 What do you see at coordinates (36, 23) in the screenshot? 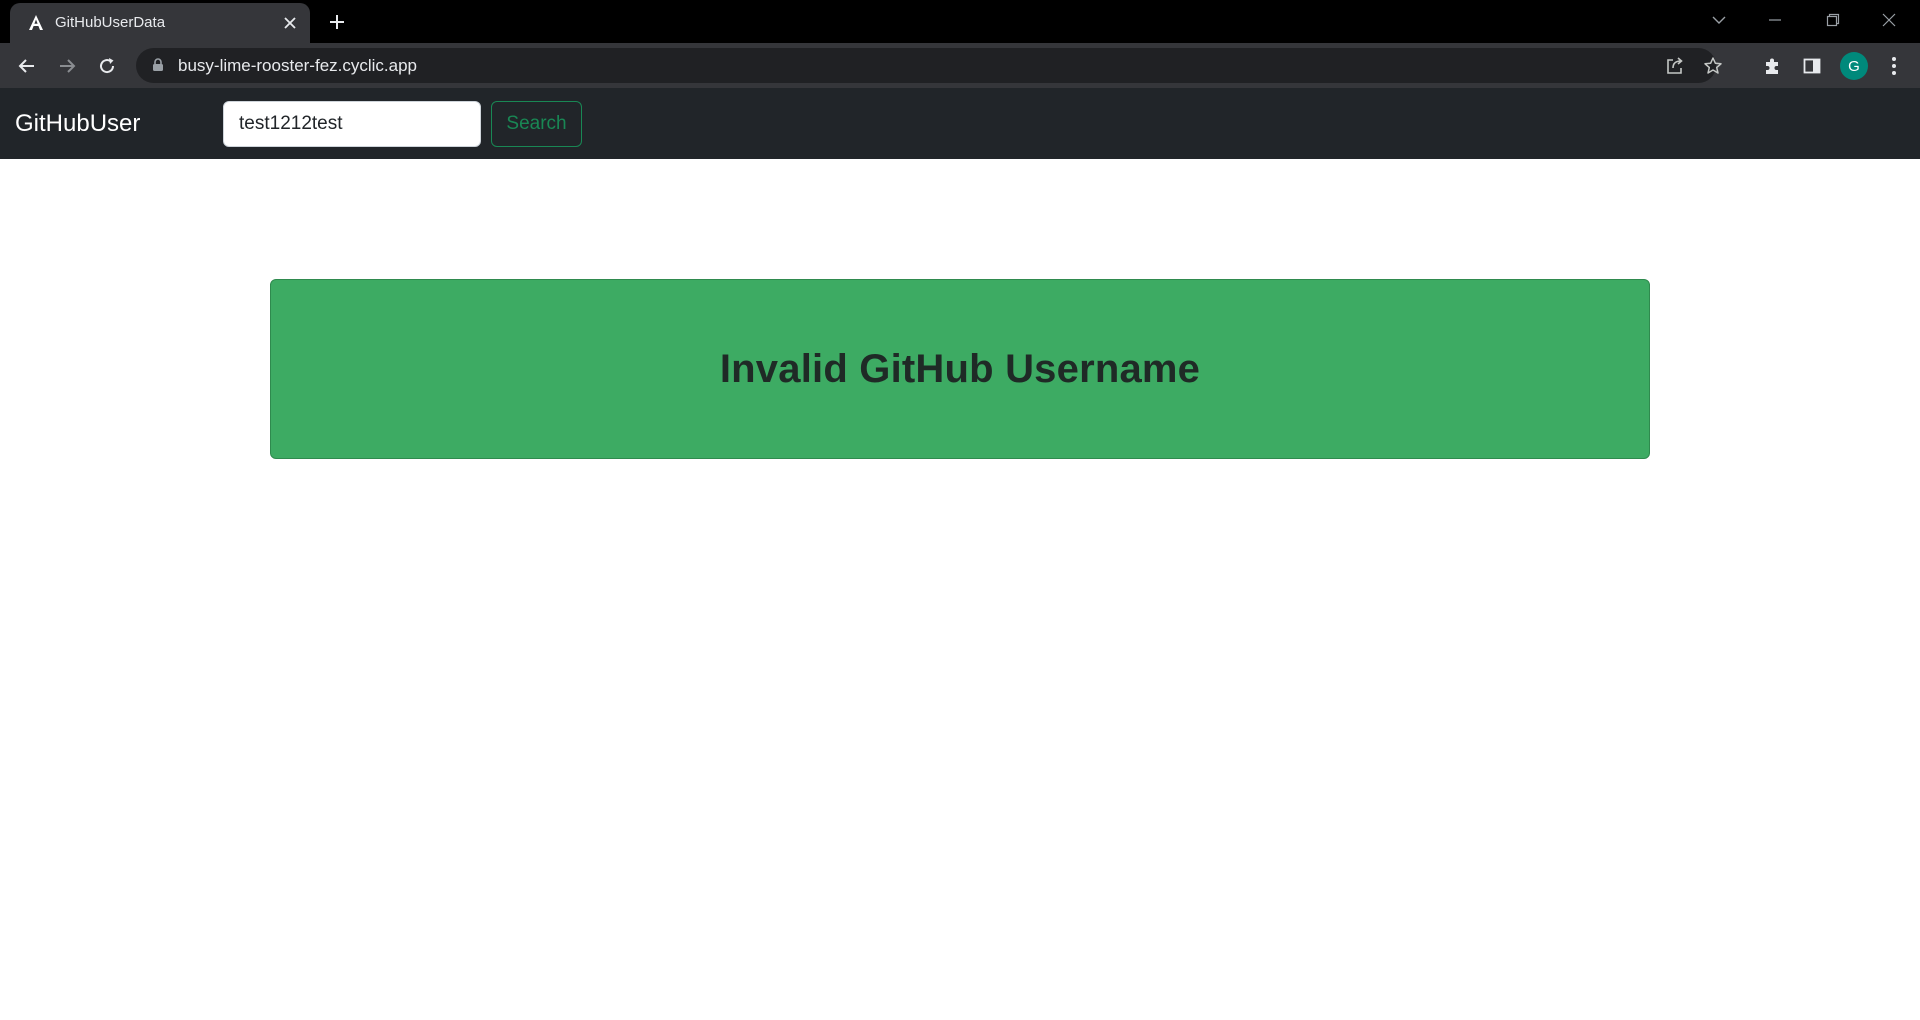
I see `angular-logo-icon` at bounding box center [36, 23].